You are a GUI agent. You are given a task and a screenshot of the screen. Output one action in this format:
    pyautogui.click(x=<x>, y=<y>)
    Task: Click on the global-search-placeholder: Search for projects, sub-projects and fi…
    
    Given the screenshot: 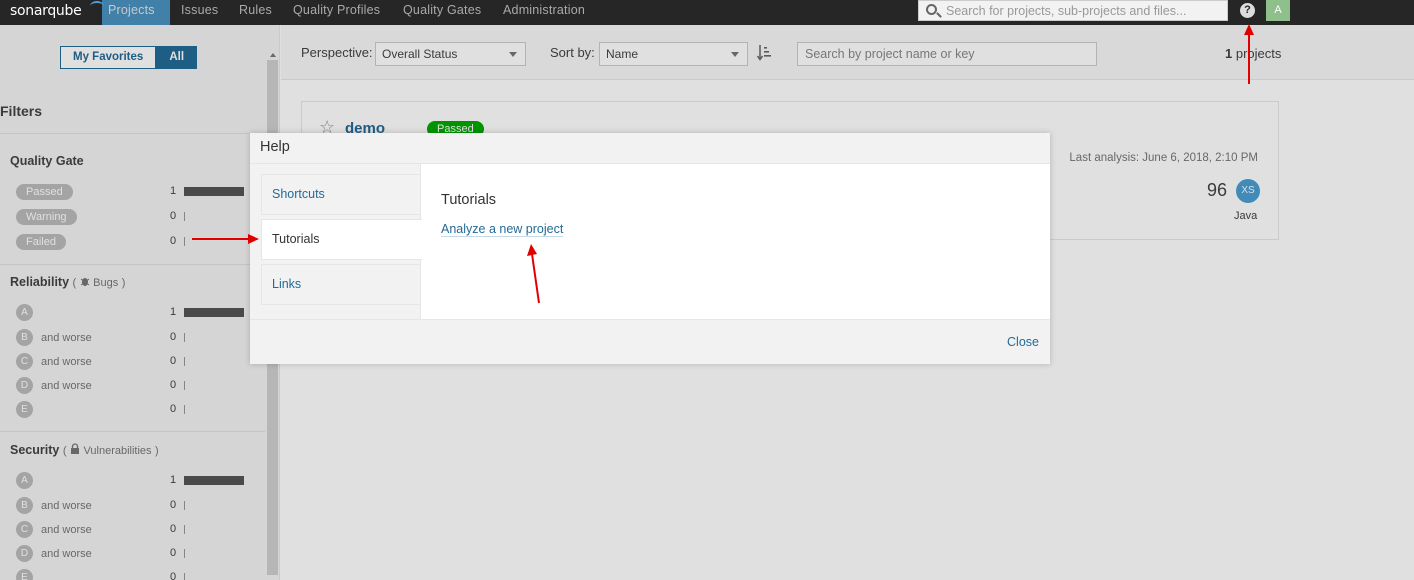 What is the action you would take?
    pyautogui.click(x=1066, y=11)
    